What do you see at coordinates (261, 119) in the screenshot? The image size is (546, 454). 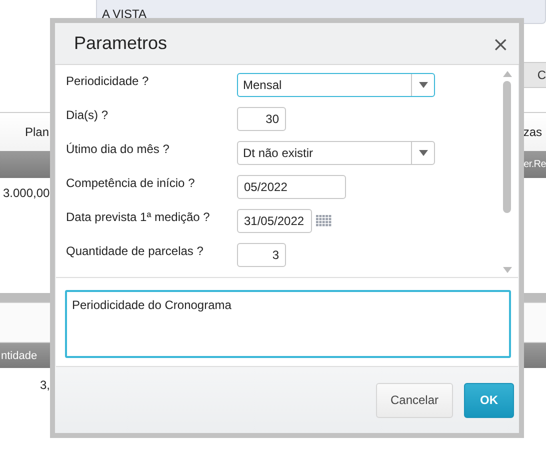 I see `input-field: 30` at bounding box center [261, 119].